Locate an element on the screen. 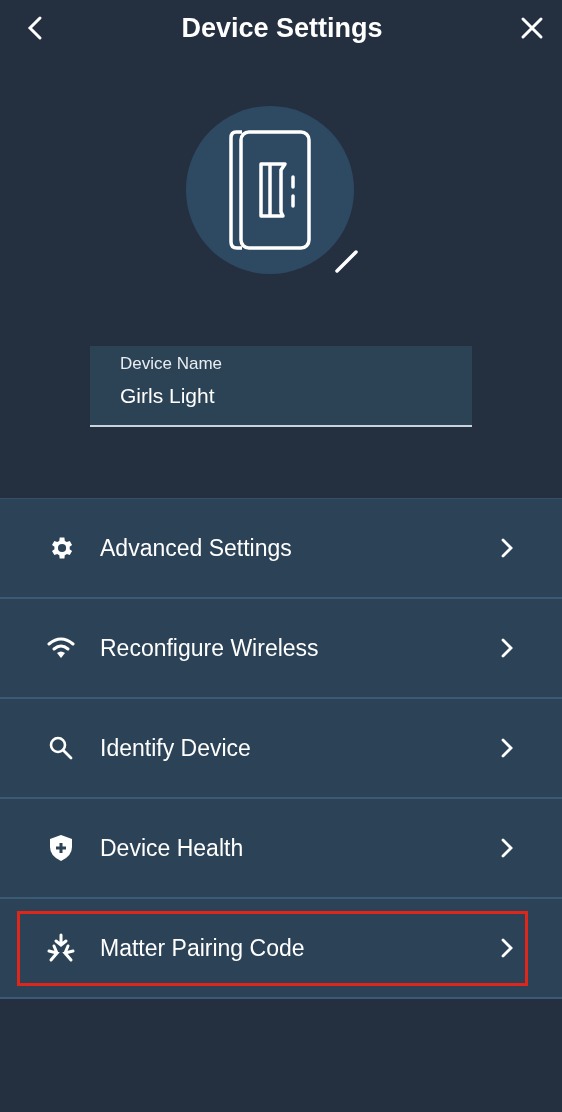  menu-item: Advanced Settings is located at coordinates (281, 549).